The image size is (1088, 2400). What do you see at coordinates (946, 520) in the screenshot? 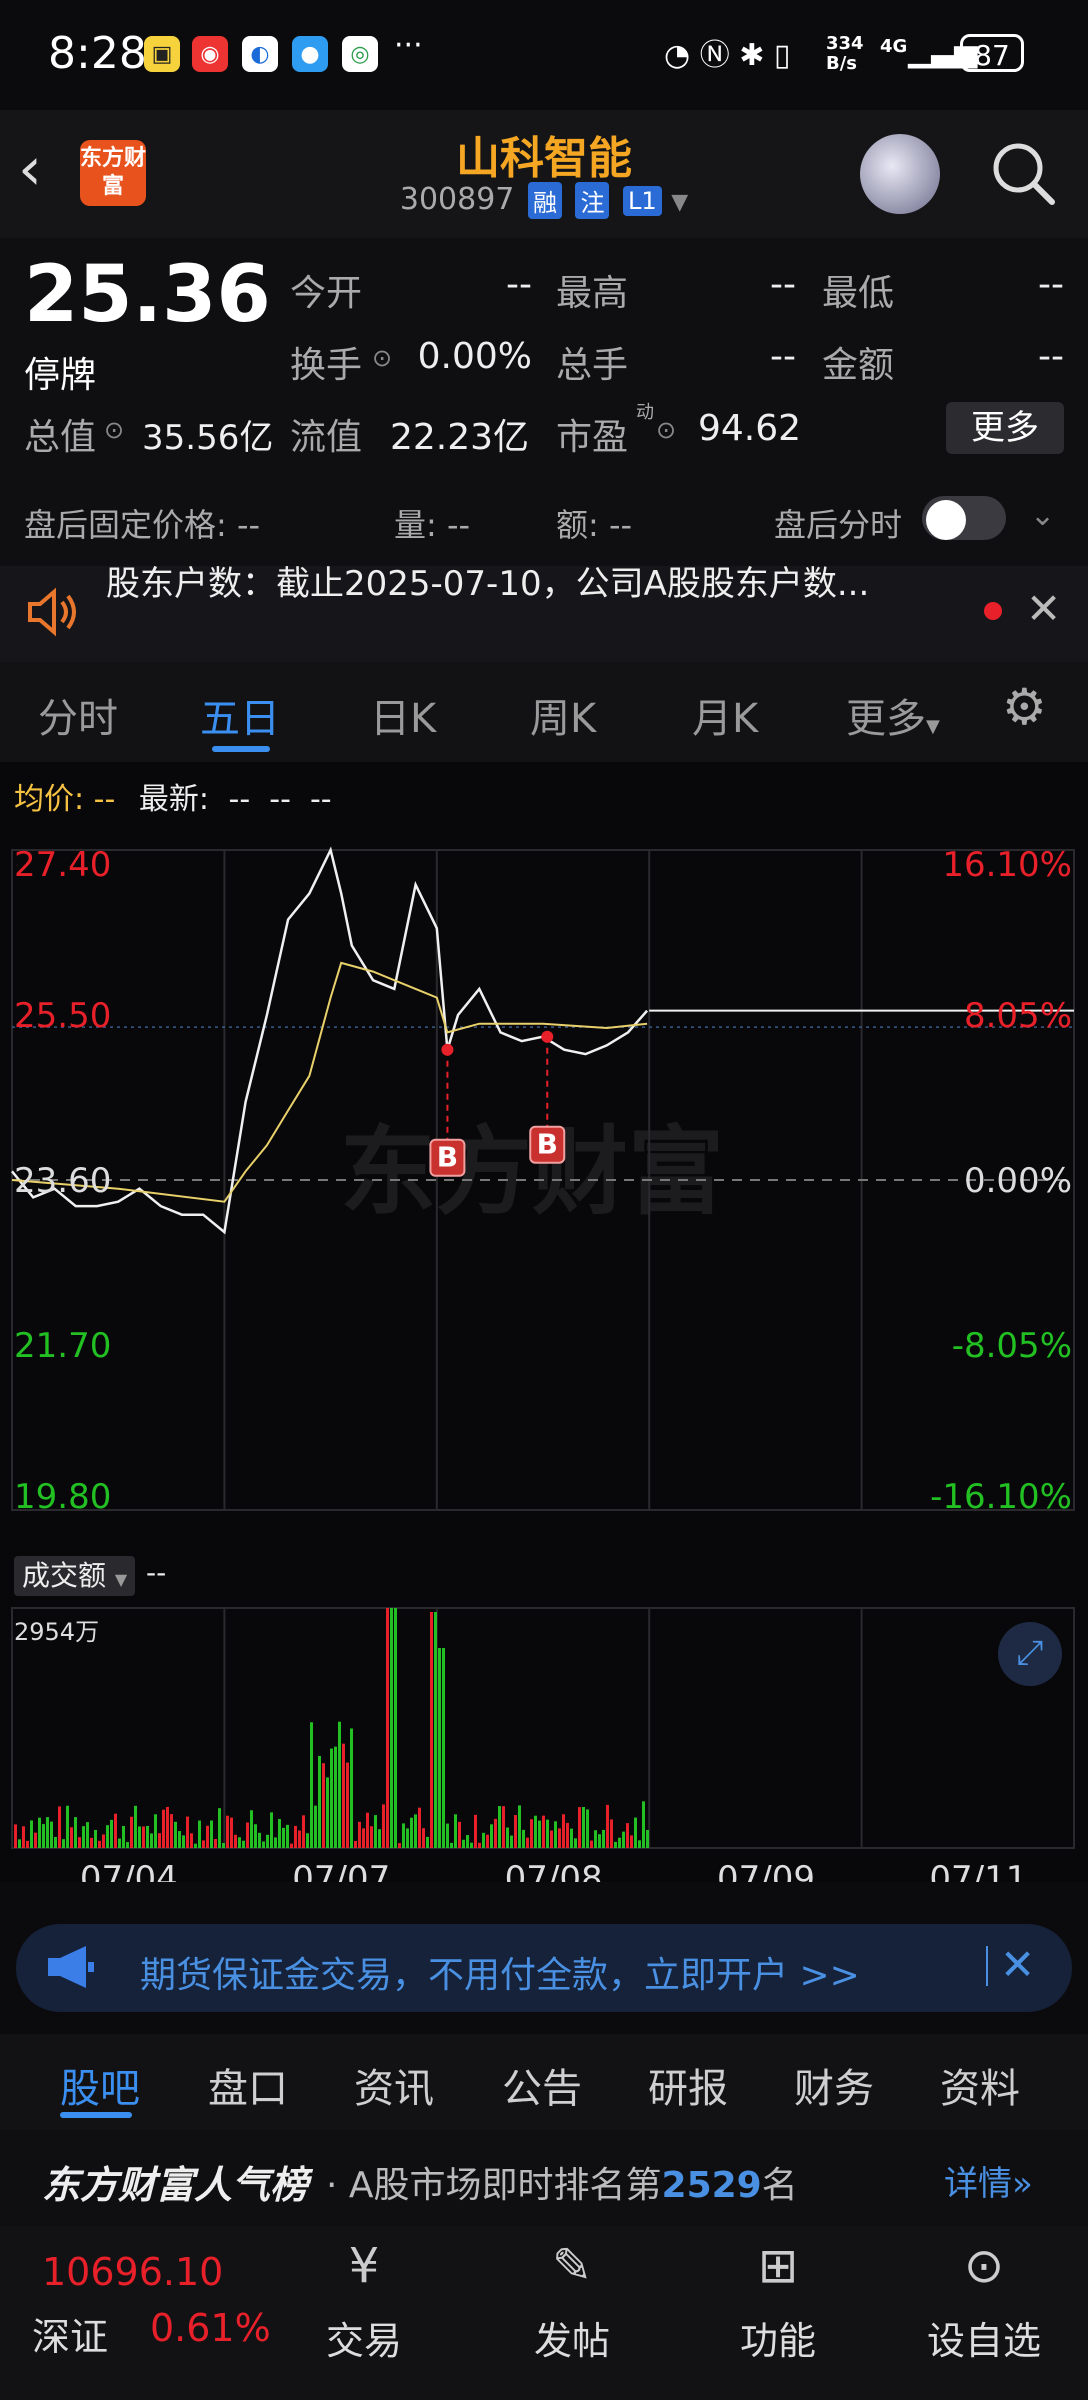
I see `toggle-knob` at bounding box center [946, 520].